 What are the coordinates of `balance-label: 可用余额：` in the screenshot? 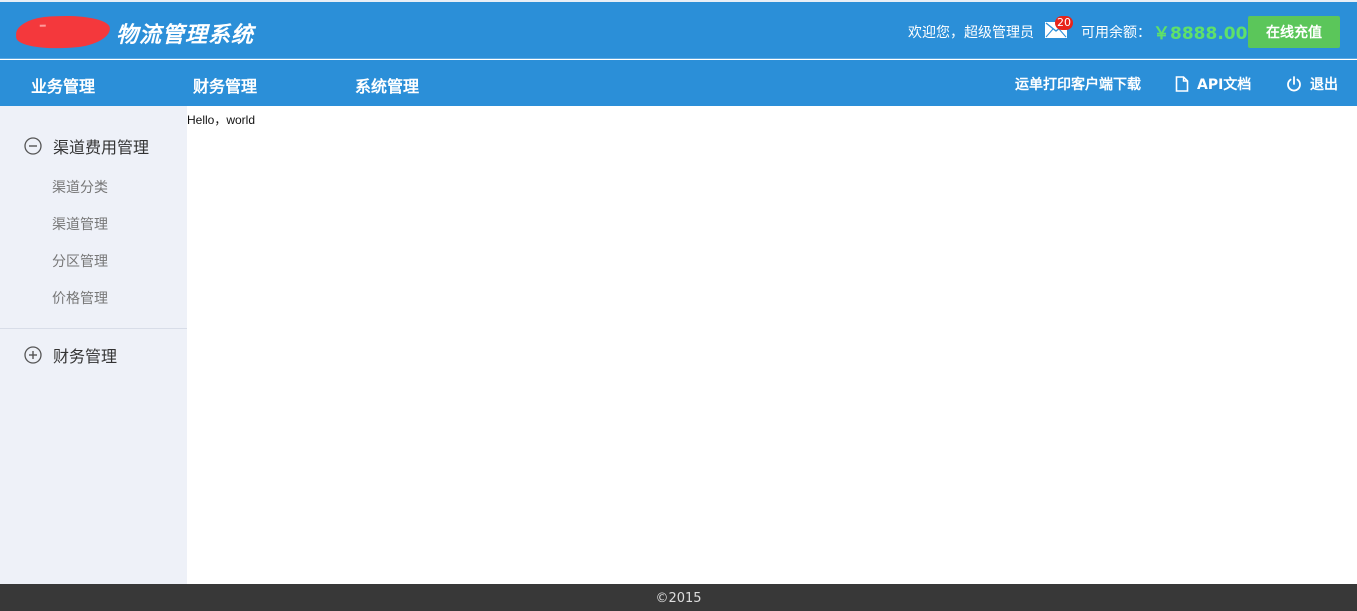 It's located at (1116, 33).